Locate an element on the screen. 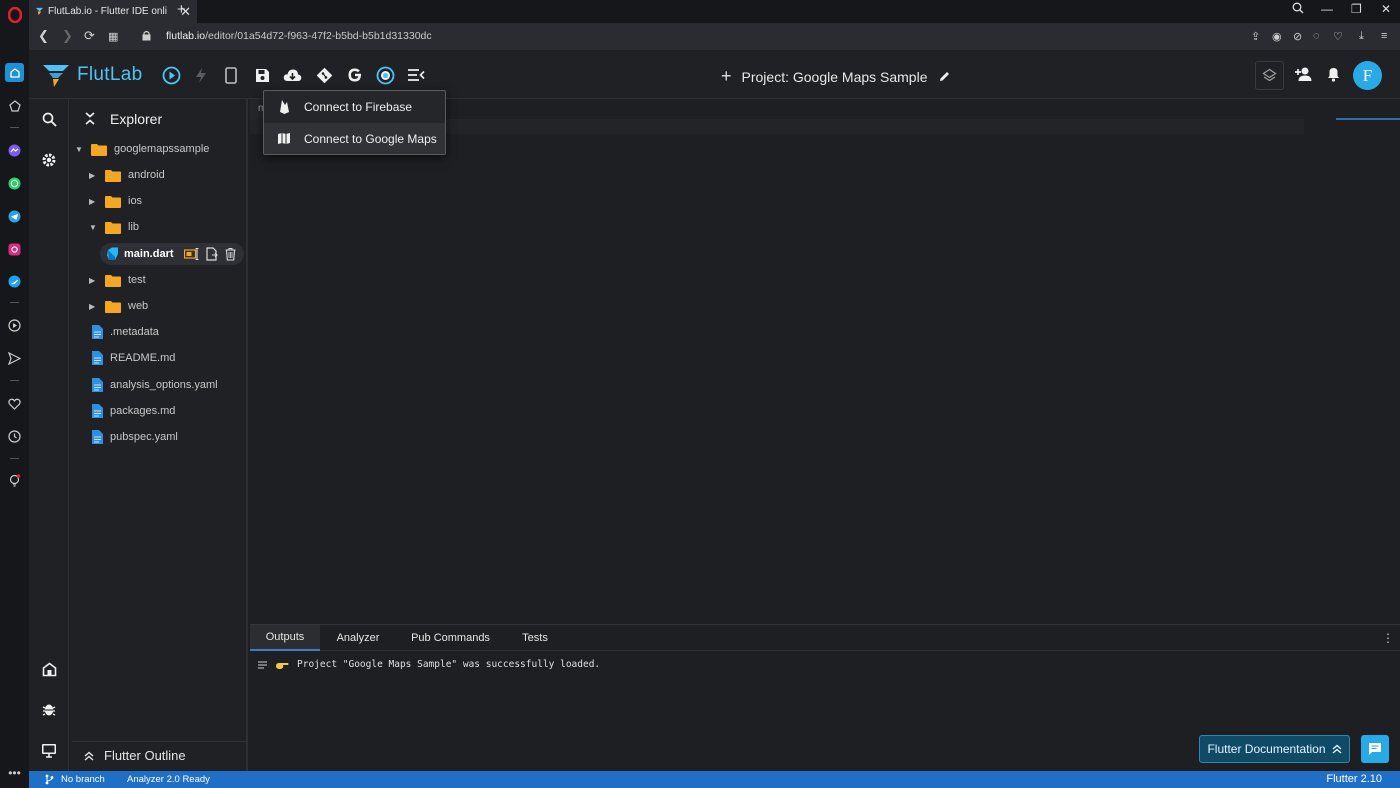  tree-file-analysis-options: analysis_options.yaml is located at coordinates (155, 385).